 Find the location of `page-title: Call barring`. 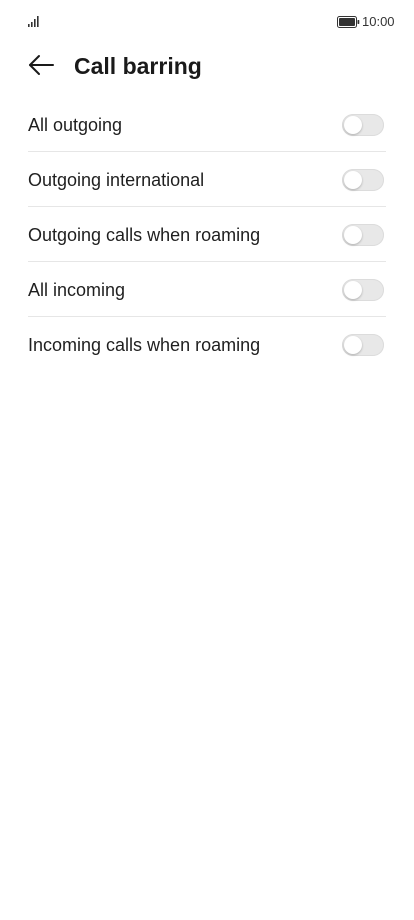

page-title: Call barring is located at coordinates (138, 66).